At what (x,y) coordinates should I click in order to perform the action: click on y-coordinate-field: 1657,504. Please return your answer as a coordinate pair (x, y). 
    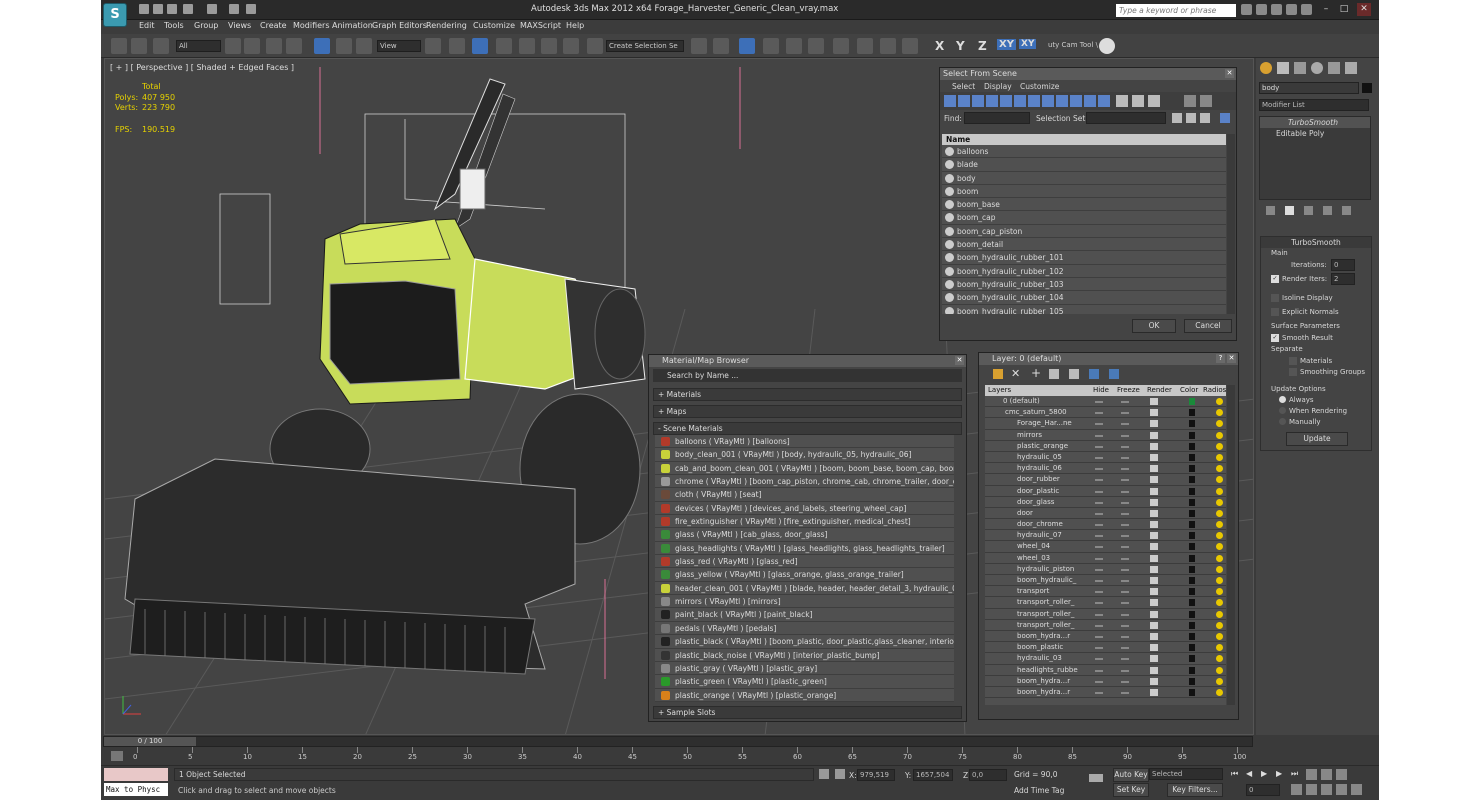
    Looking at the image, I should click on (933, 775).